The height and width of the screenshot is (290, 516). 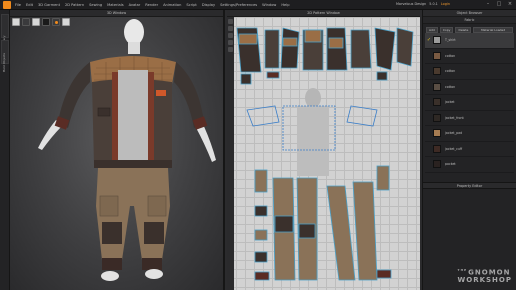 I want to click on gnomon-workshop-watermark: THEGNOMON WORKSHOP, so click(x=485, y=276).